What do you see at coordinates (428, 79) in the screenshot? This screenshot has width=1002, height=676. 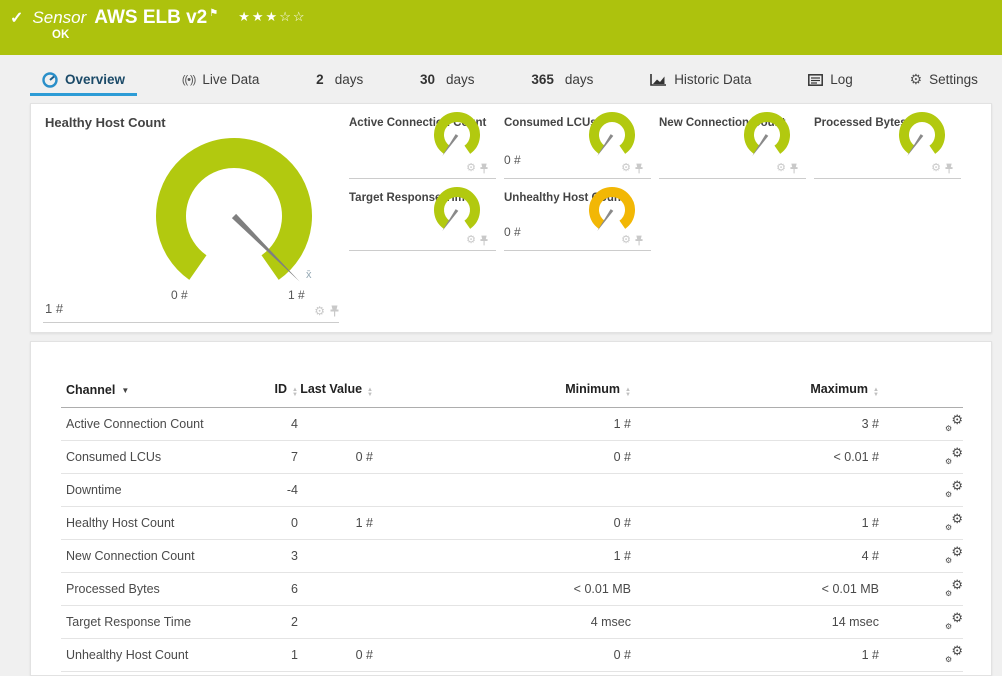 I see `tab-number: 30` at bounding box center [428, 79].